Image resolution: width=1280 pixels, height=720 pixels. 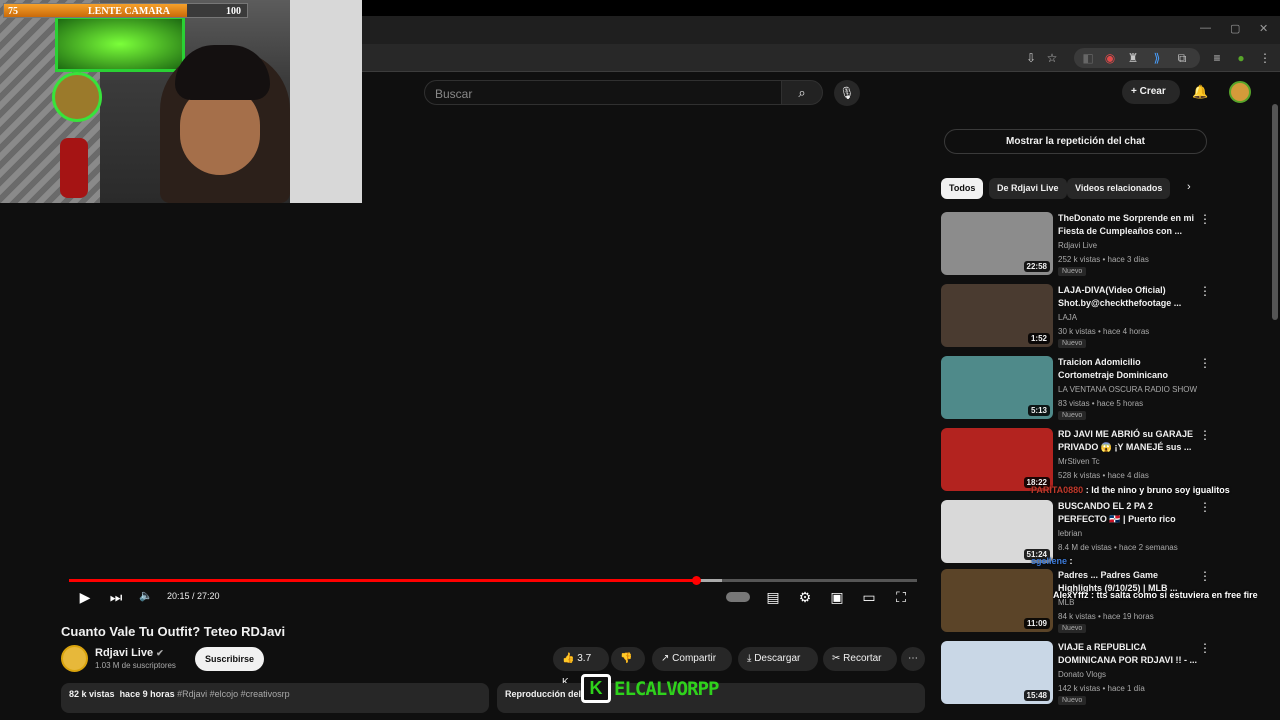 What do you see at coordinates (1036, 695) in the screenshot?
I see `video-duration: 15:48` at bounding box center [1036, 695].